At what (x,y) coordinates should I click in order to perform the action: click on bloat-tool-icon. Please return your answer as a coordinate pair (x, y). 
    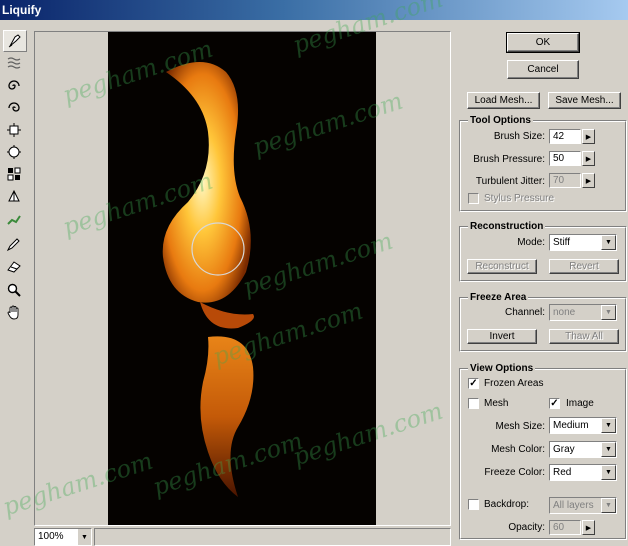
    Looking at the image, I should click on (14, 152).